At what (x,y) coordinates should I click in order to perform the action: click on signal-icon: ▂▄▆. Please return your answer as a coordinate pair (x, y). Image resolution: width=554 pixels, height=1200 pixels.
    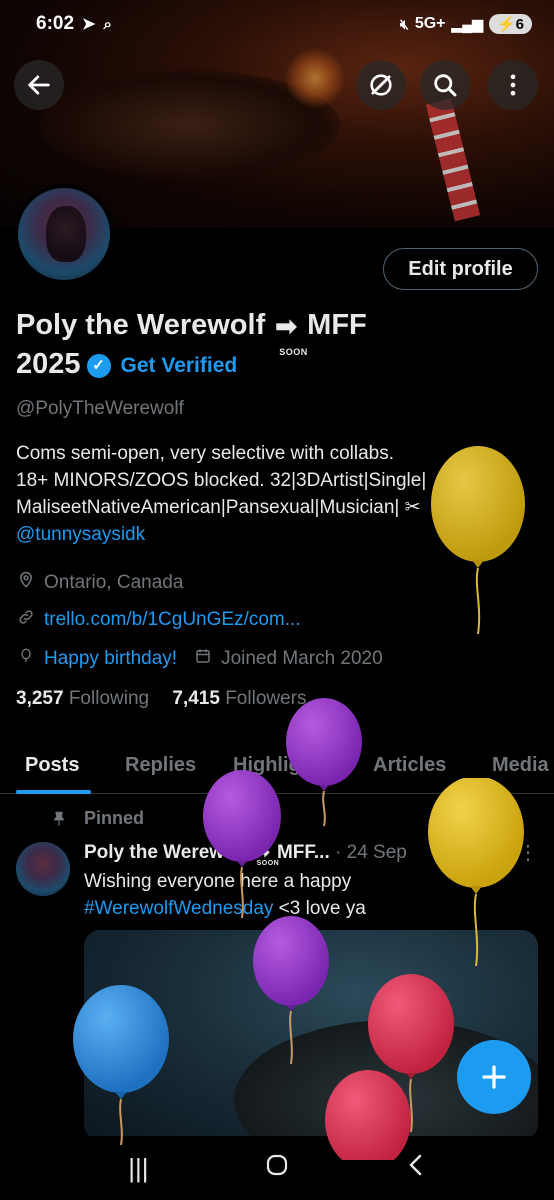
    Looking at the image, I should click on (467, 23).